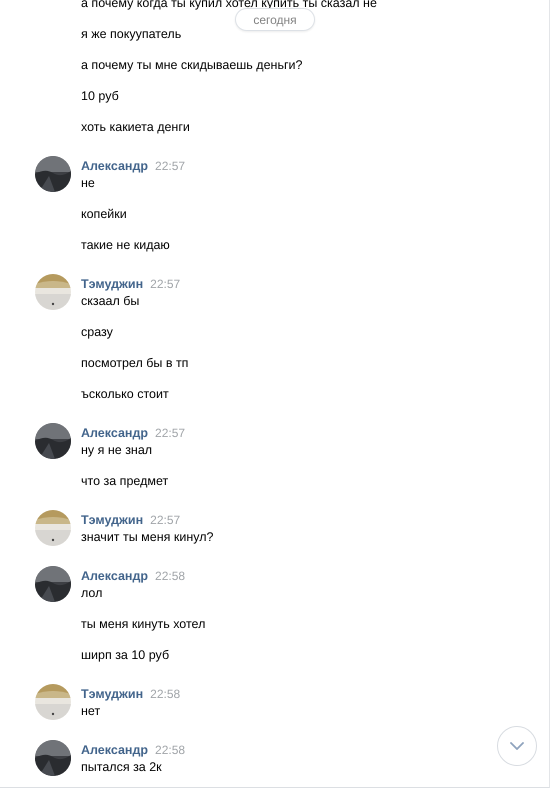  Describe the element at coordinates (91, 711) in the screenshot. I see `message-text: нет` at that location.